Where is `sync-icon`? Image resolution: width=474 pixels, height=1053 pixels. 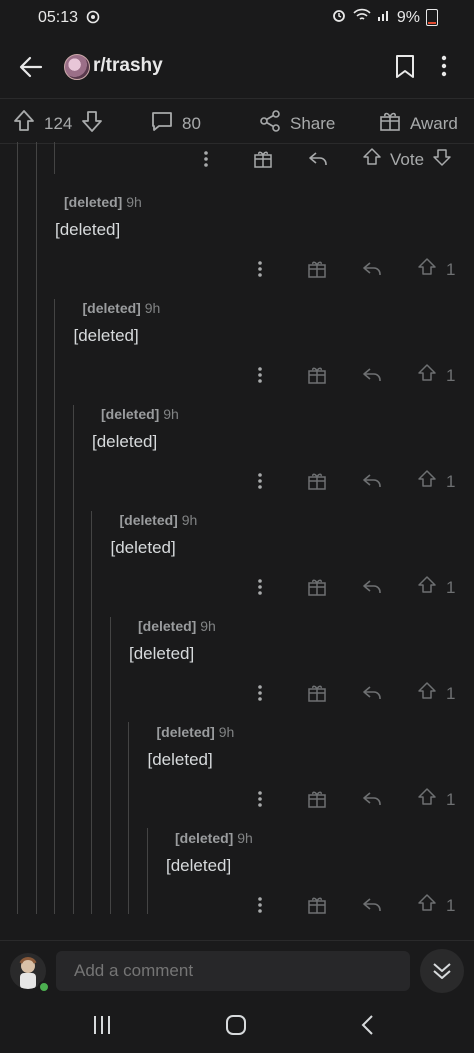
sync-icon is located at coordinates (93, 19).